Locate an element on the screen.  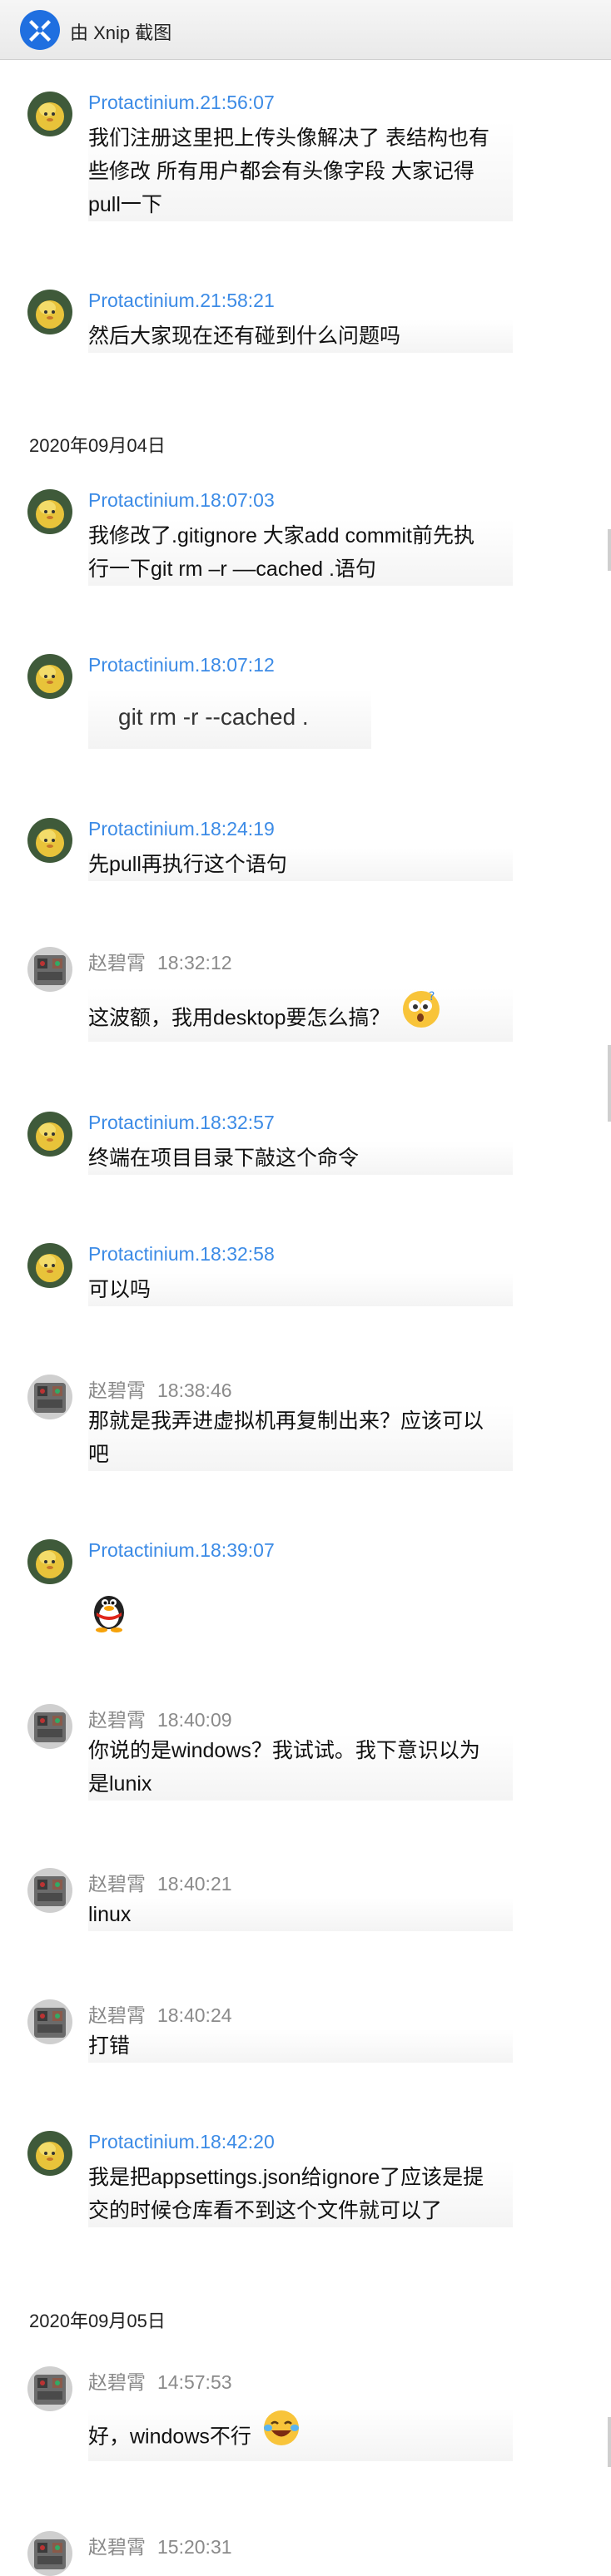
message-bubble: 然后大家现在还有碰到什么问题吗 is located at coordinates (300, 336).